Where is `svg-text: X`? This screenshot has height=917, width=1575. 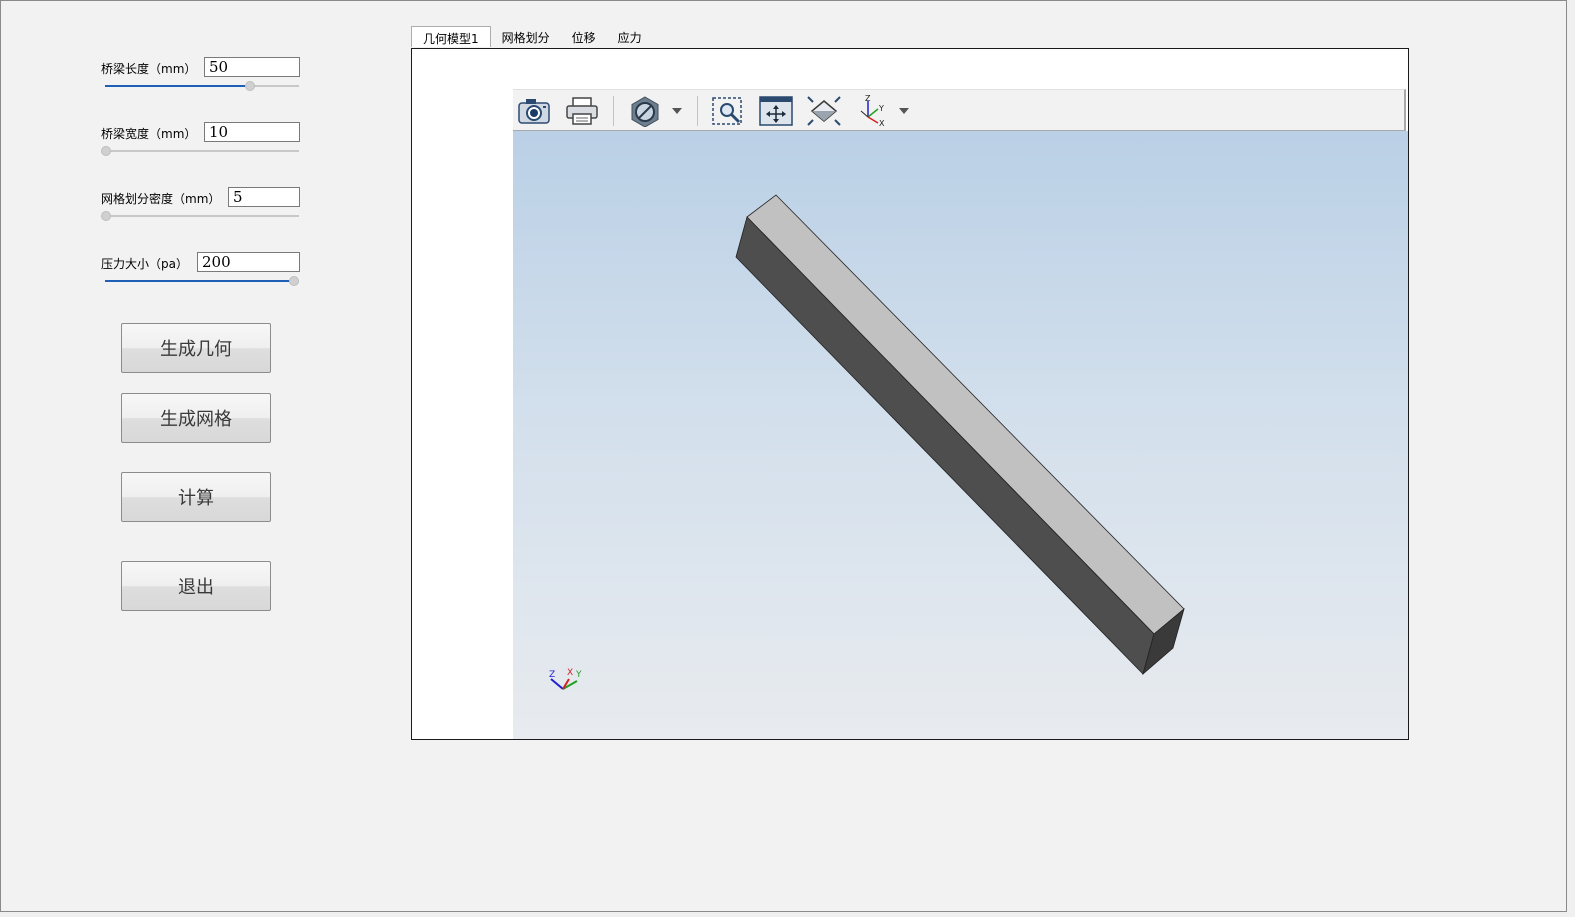
svg-text: X is located at coordinates (882, 123).